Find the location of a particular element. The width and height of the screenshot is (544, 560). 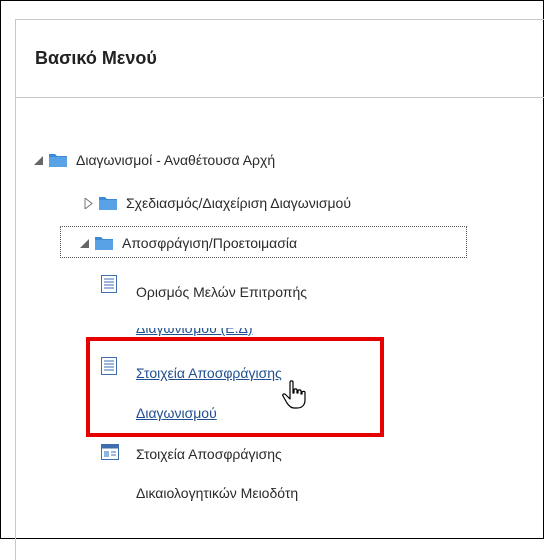

tree-node-label: Διαγωνισμοί - Αναθέτουσα Αρχή is located at coordinates (176, 160).